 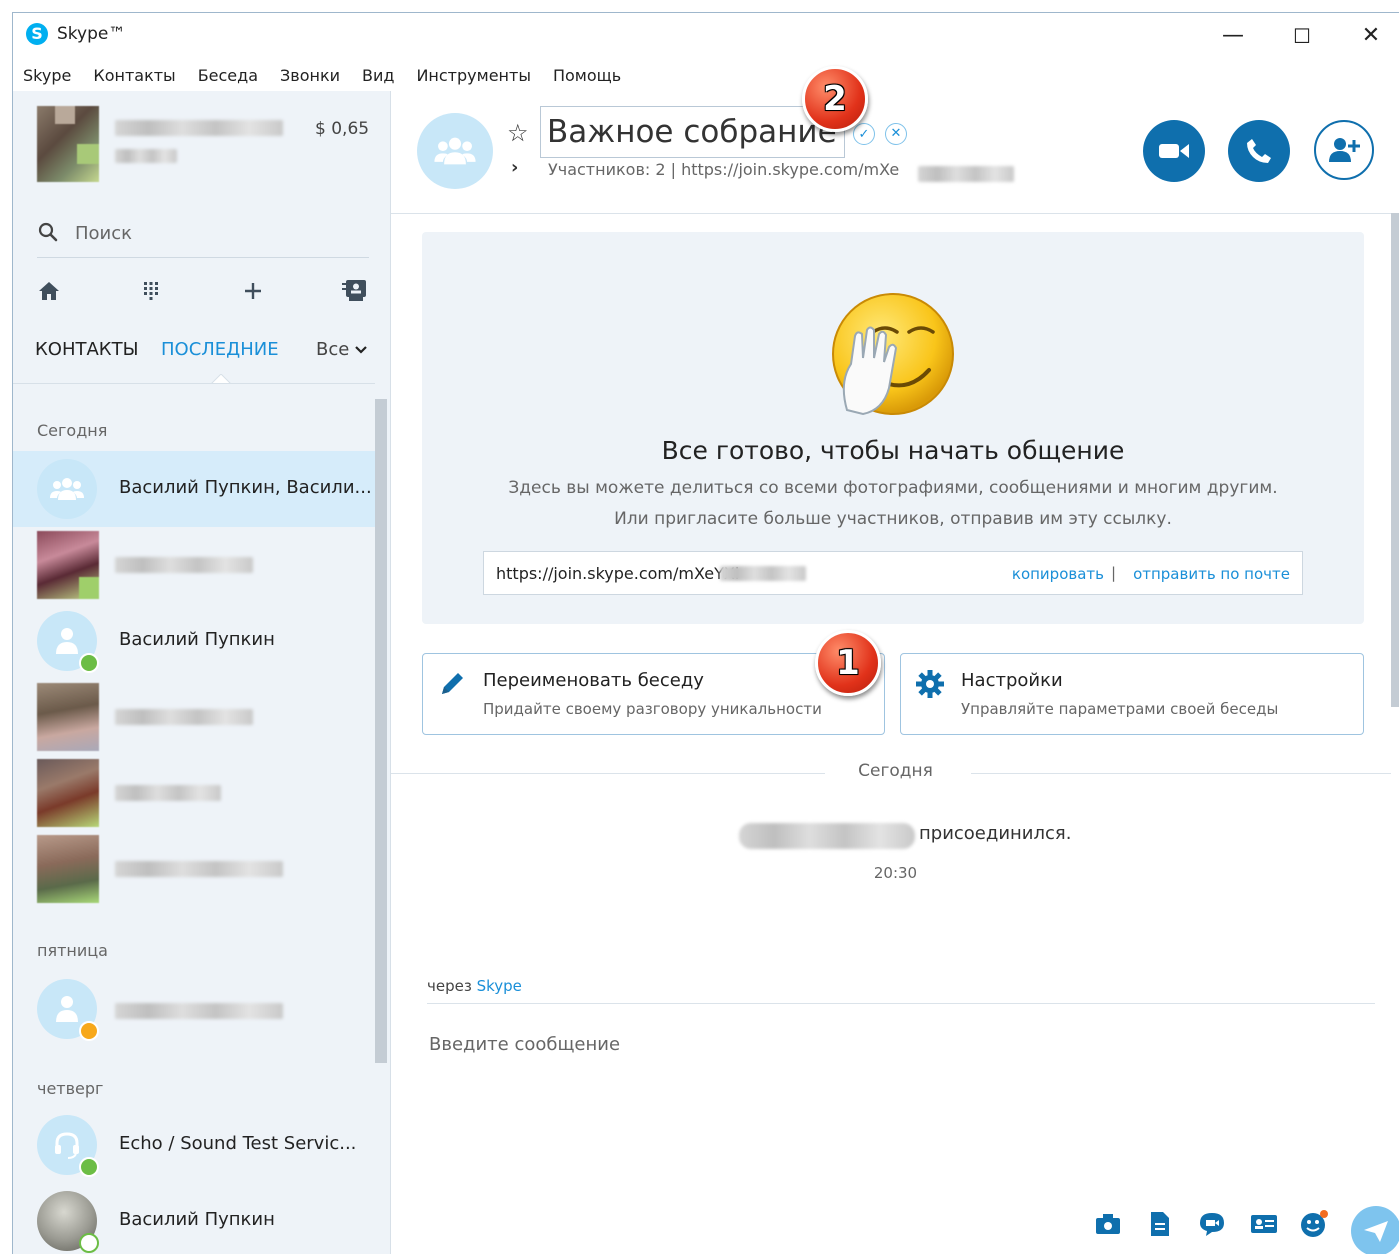 What do you see at coordinates (1395, 460) in the screenshot?
I see `conversation-scrollbar` at bounding box center [1395, 460].